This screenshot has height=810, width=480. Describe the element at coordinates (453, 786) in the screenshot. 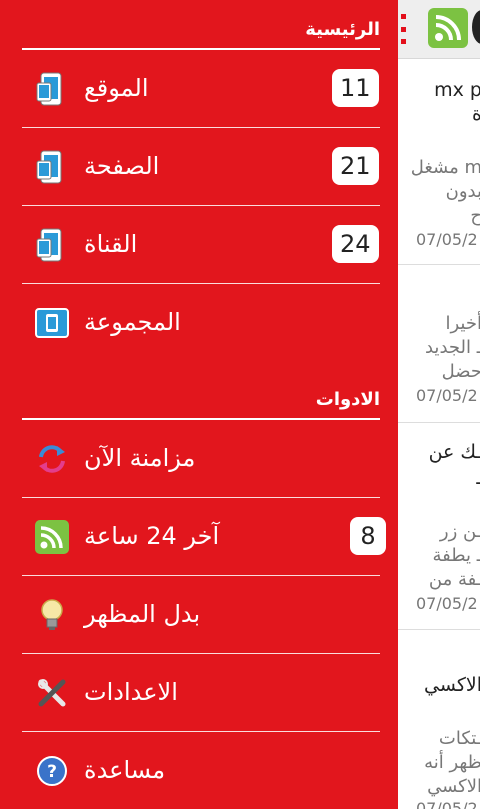

I see `article-snippet: الاكسي` at that location.